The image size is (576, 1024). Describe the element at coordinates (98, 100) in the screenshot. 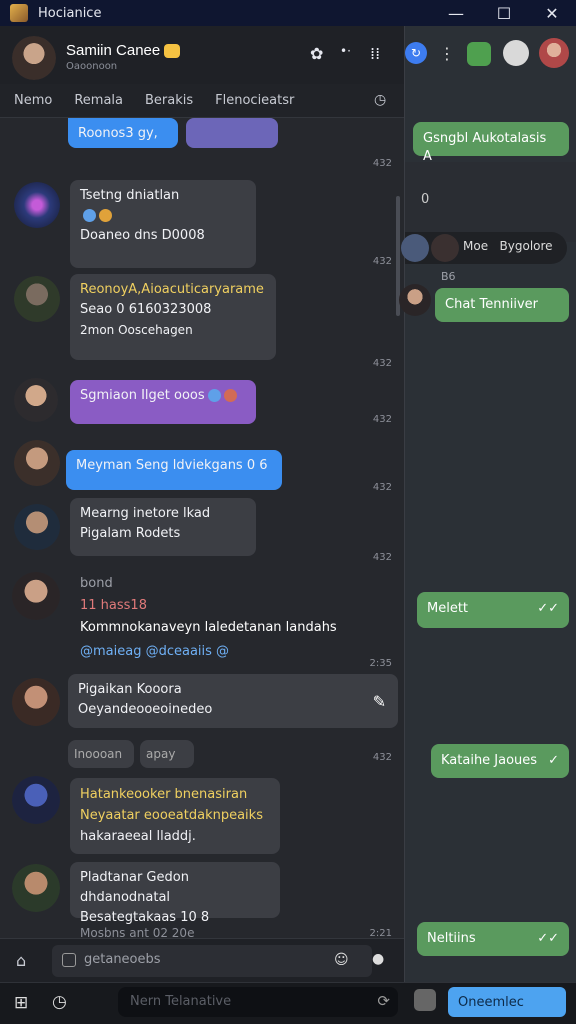

I see `tab-remala: Remala` at that location.